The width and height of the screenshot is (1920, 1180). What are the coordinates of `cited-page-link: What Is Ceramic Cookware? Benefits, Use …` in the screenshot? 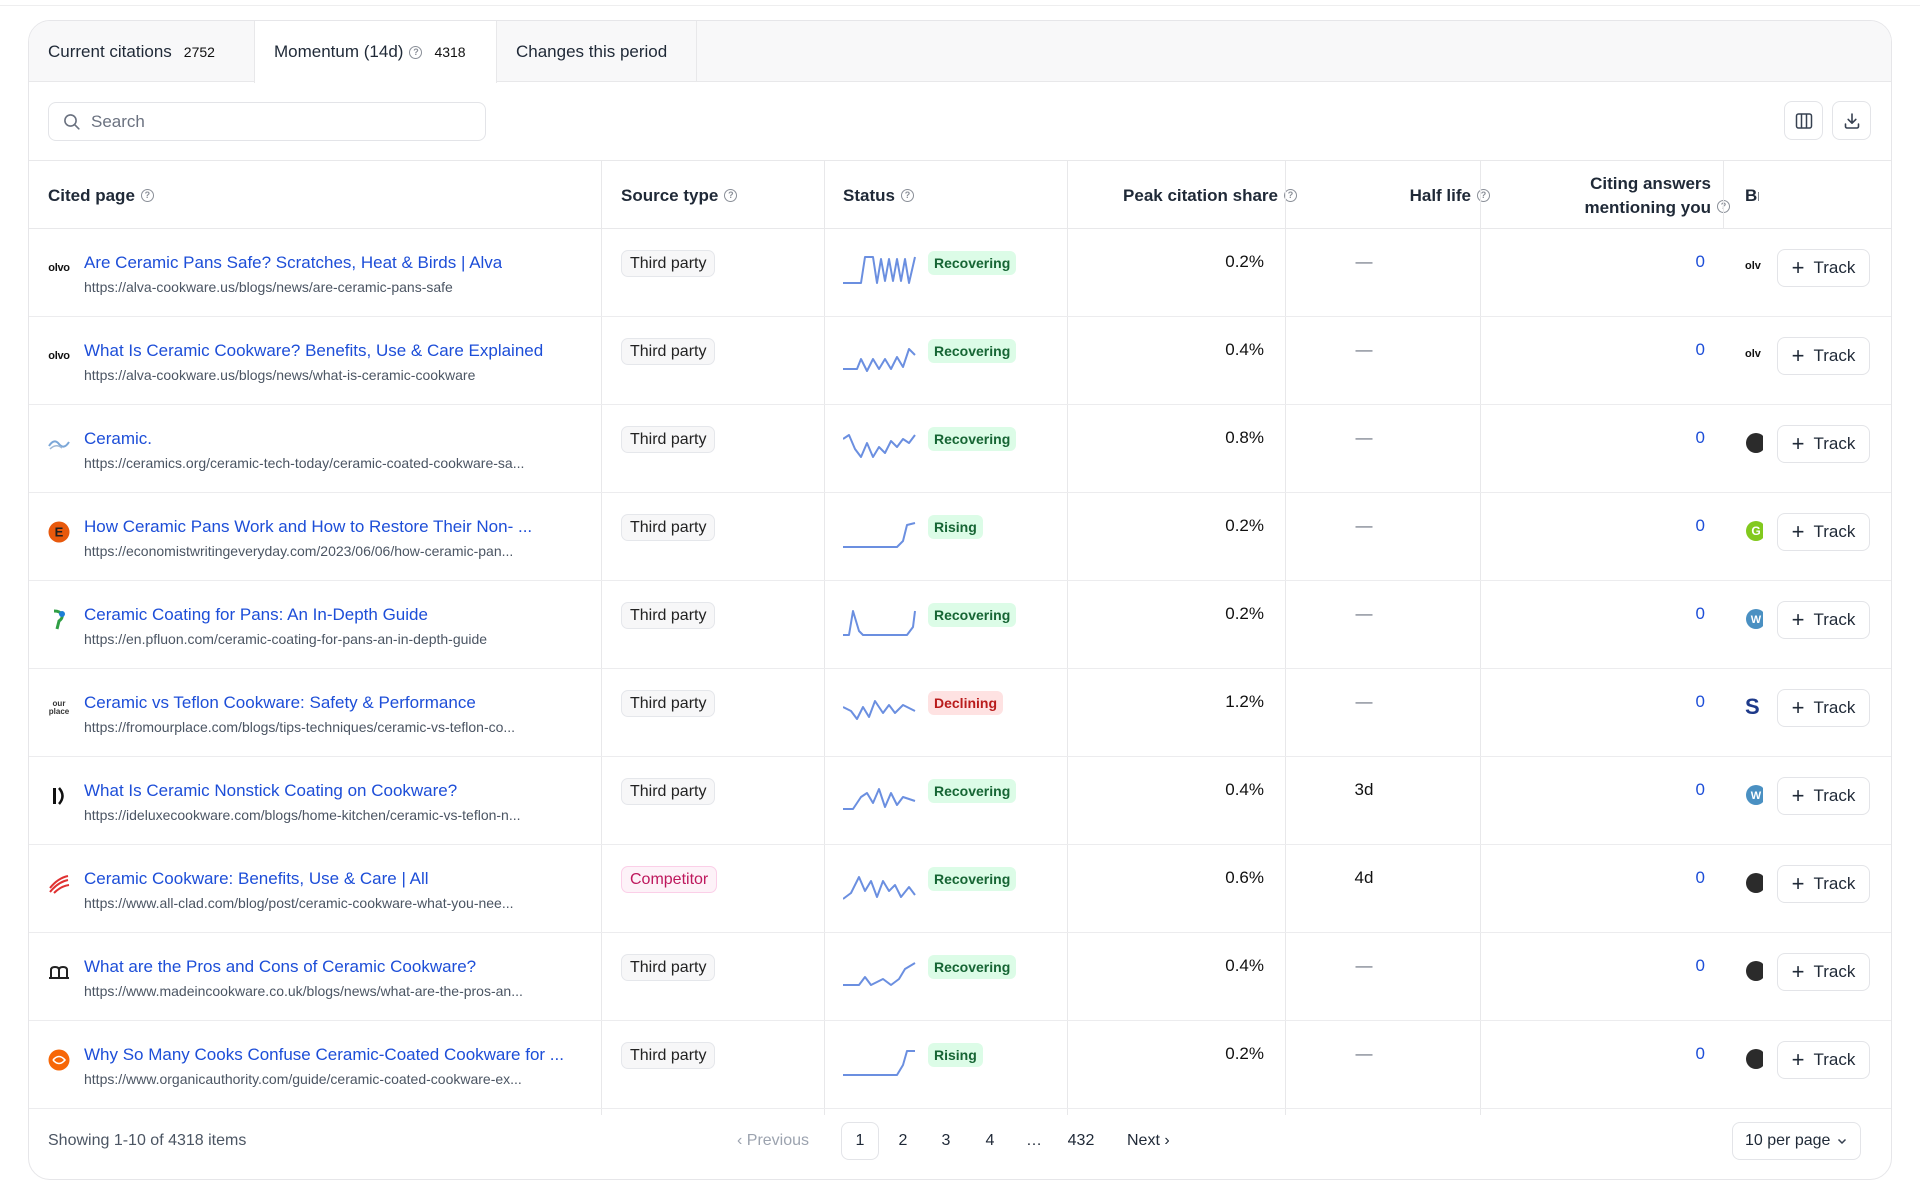 It's located at (313, 351).